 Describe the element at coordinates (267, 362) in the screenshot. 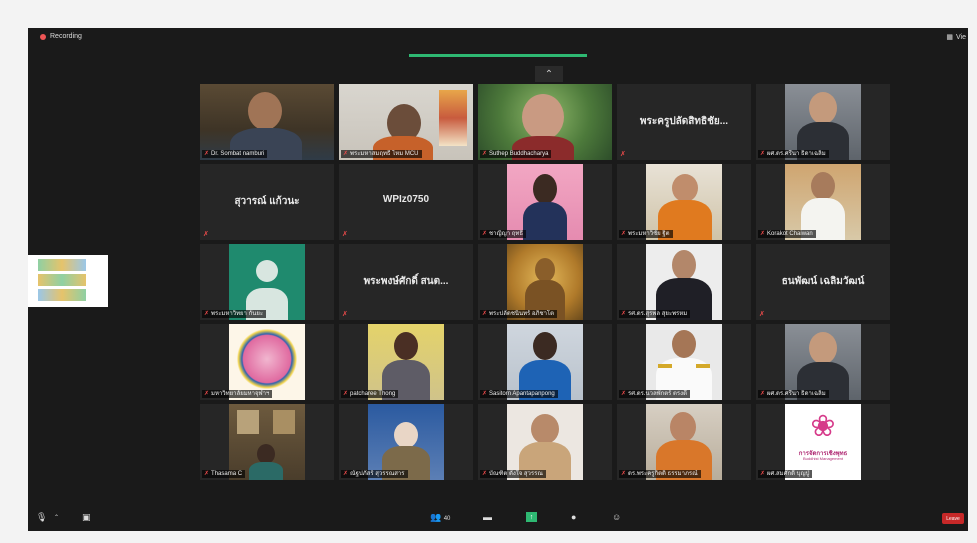

I see `participant-tile: ✗ มหาวิทยาลัยมหาจุฬาฯ` at that location.